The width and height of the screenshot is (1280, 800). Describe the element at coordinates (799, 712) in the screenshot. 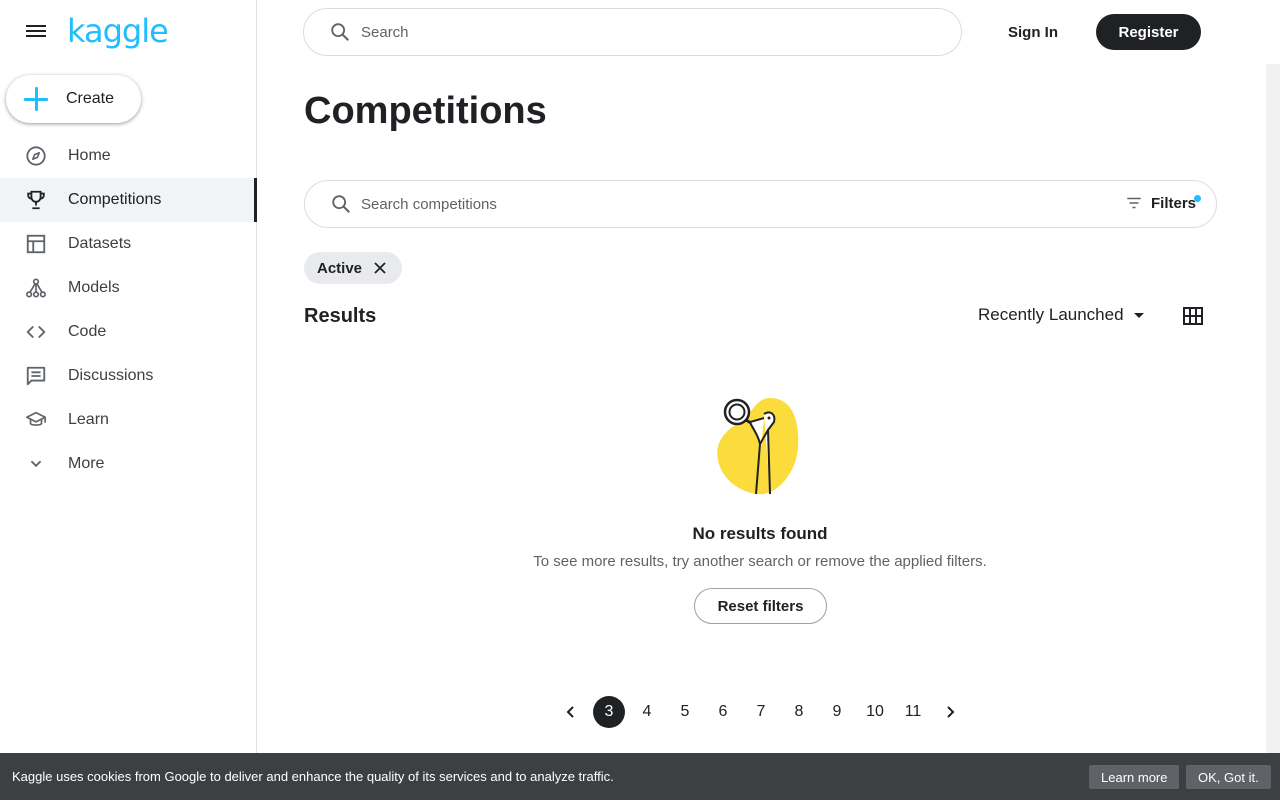

I see `page-button: 8` at that location.